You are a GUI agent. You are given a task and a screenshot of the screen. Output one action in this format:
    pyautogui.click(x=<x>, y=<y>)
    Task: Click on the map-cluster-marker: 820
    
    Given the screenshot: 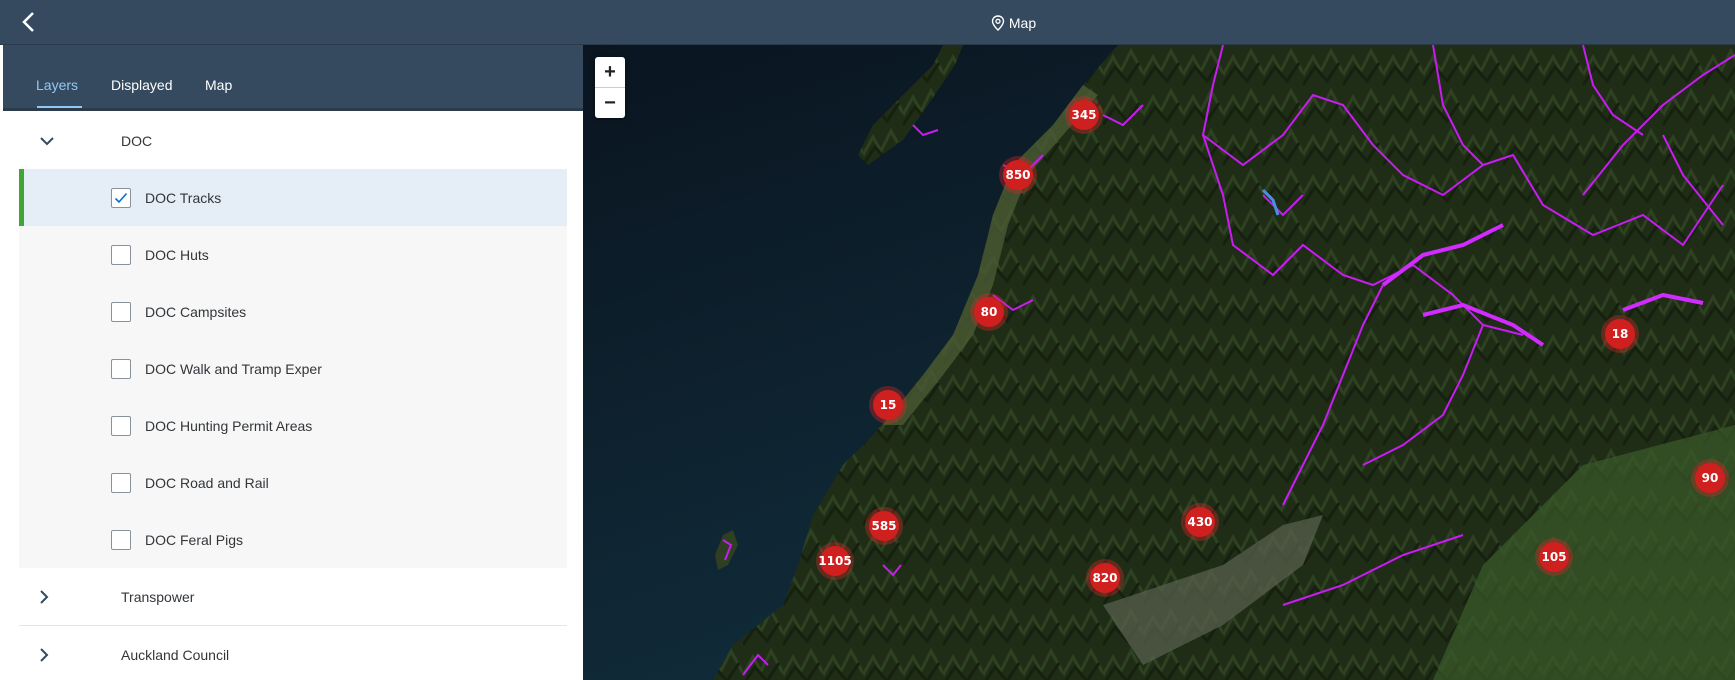 What is the action you would take?
    pyautogui.click(x=1105, y=578)
    